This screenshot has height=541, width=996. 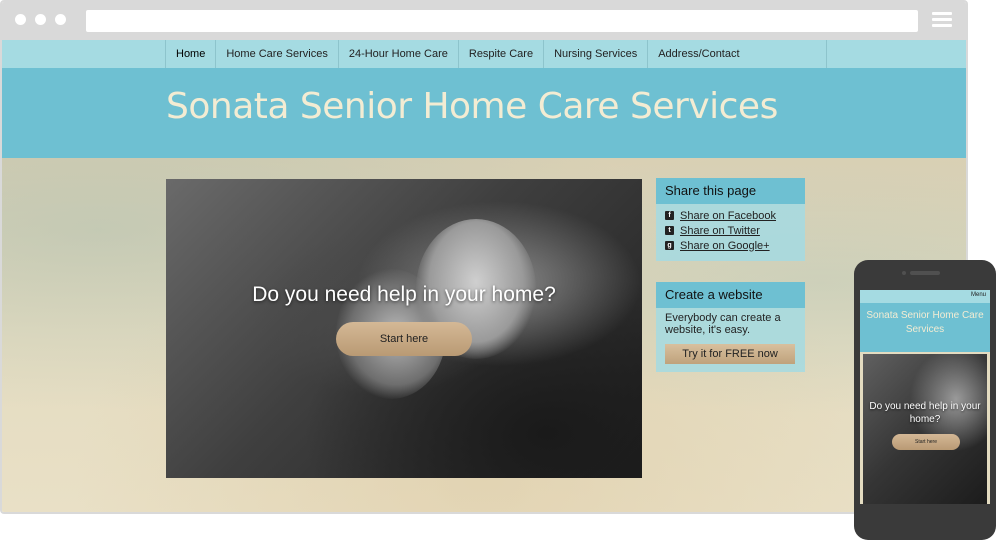 I want to click on nav-item-24-hour-home-care: 24-Hour Home Care, so click(x=397, y=54).